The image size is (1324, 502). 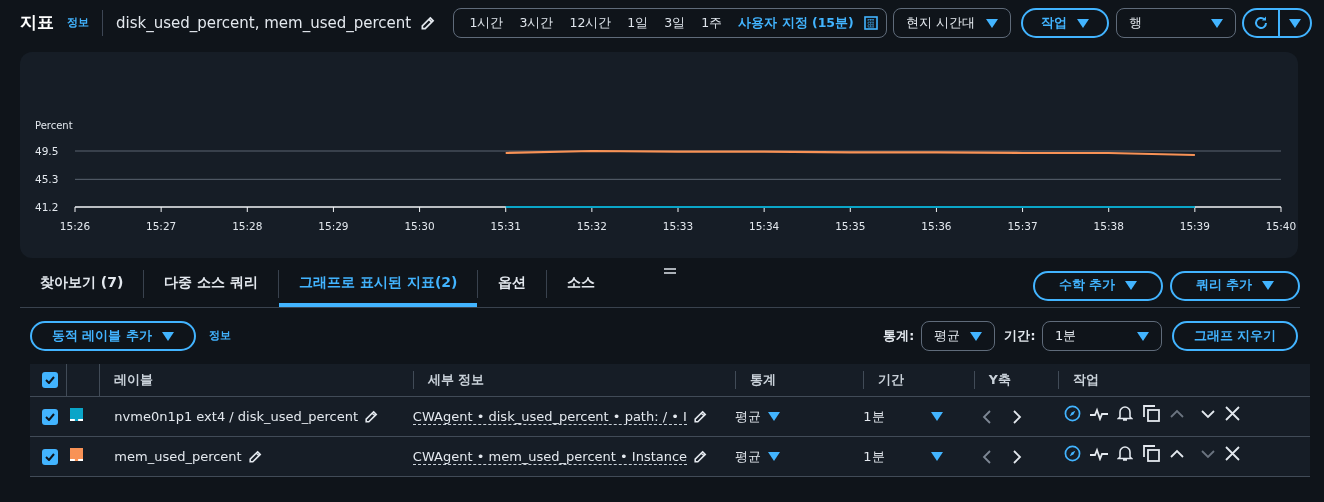 What do you see at coordinates (134, 379) in the screenshot?
I see `column-header: 레이블` at bounding box center [134, 379].